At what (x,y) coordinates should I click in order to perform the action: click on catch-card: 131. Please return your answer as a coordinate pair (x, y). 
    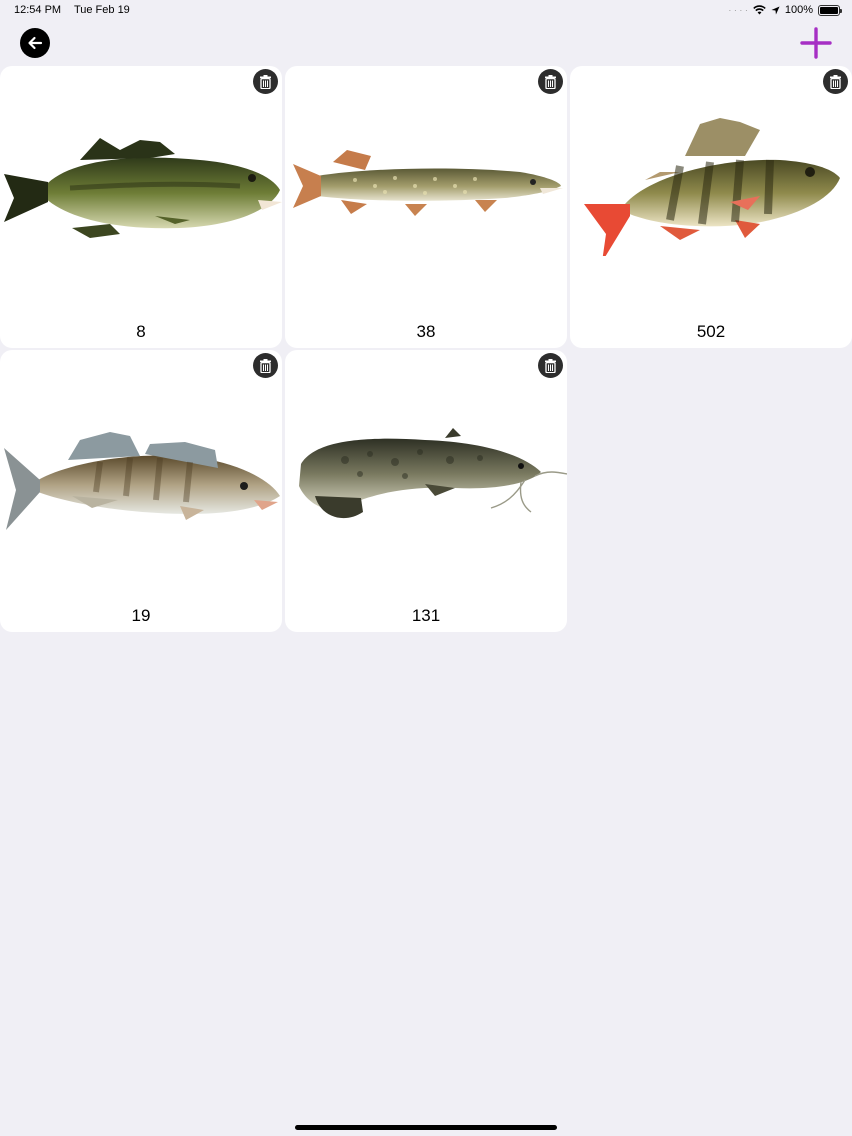
    Looking at the image, I should click on (426, 491).